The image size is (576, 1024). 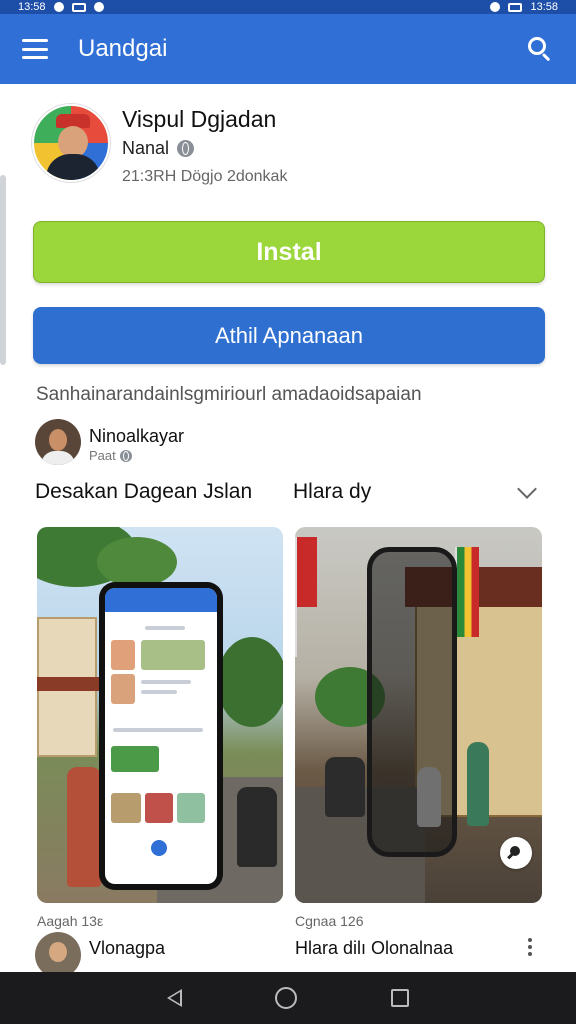 What do you see at coordinates (137, 562) in the screenshot?
I see `palm-tree-illustration` at bounding box center [137, 562].